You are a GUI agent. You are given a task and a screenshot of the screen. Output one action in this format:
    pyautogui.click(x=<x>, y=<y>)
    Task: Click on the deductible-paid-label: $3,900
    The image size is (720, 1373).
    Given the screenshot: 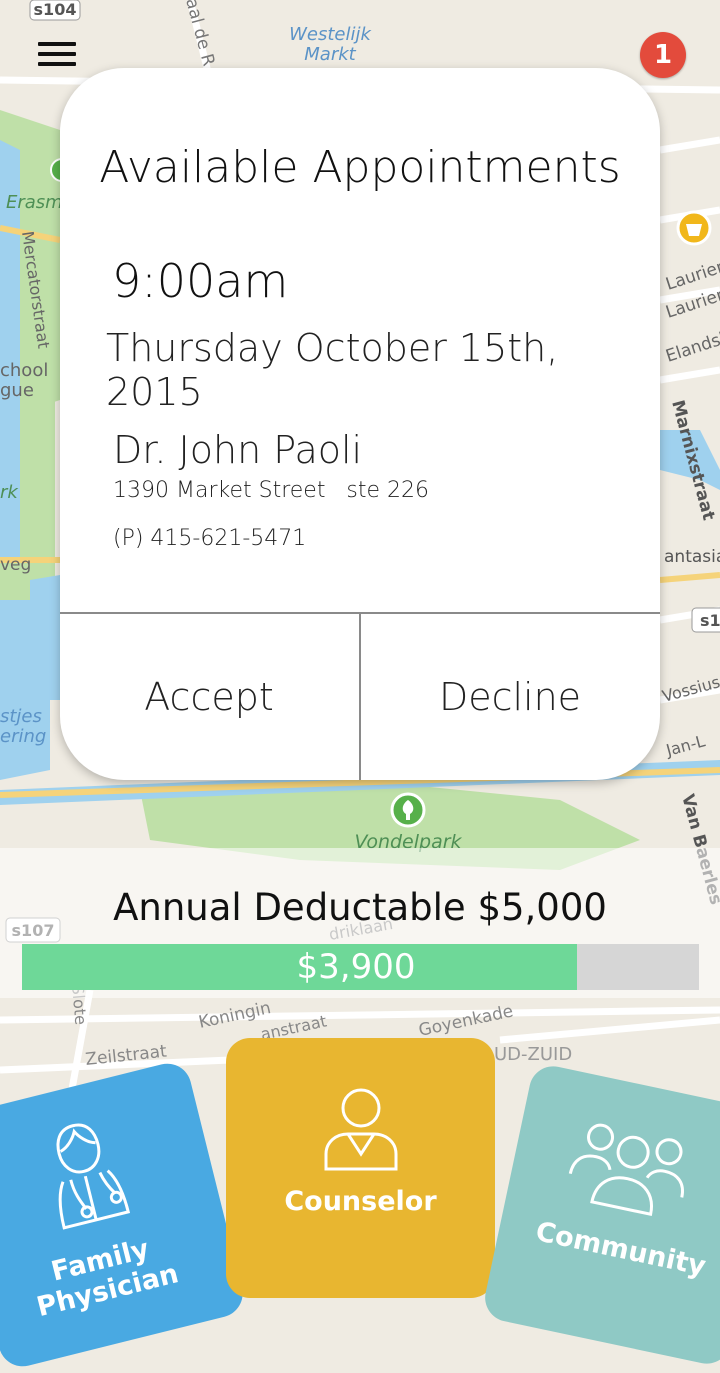 What is the action you would take?
    pyautogui.click(x=356, y=967)
    